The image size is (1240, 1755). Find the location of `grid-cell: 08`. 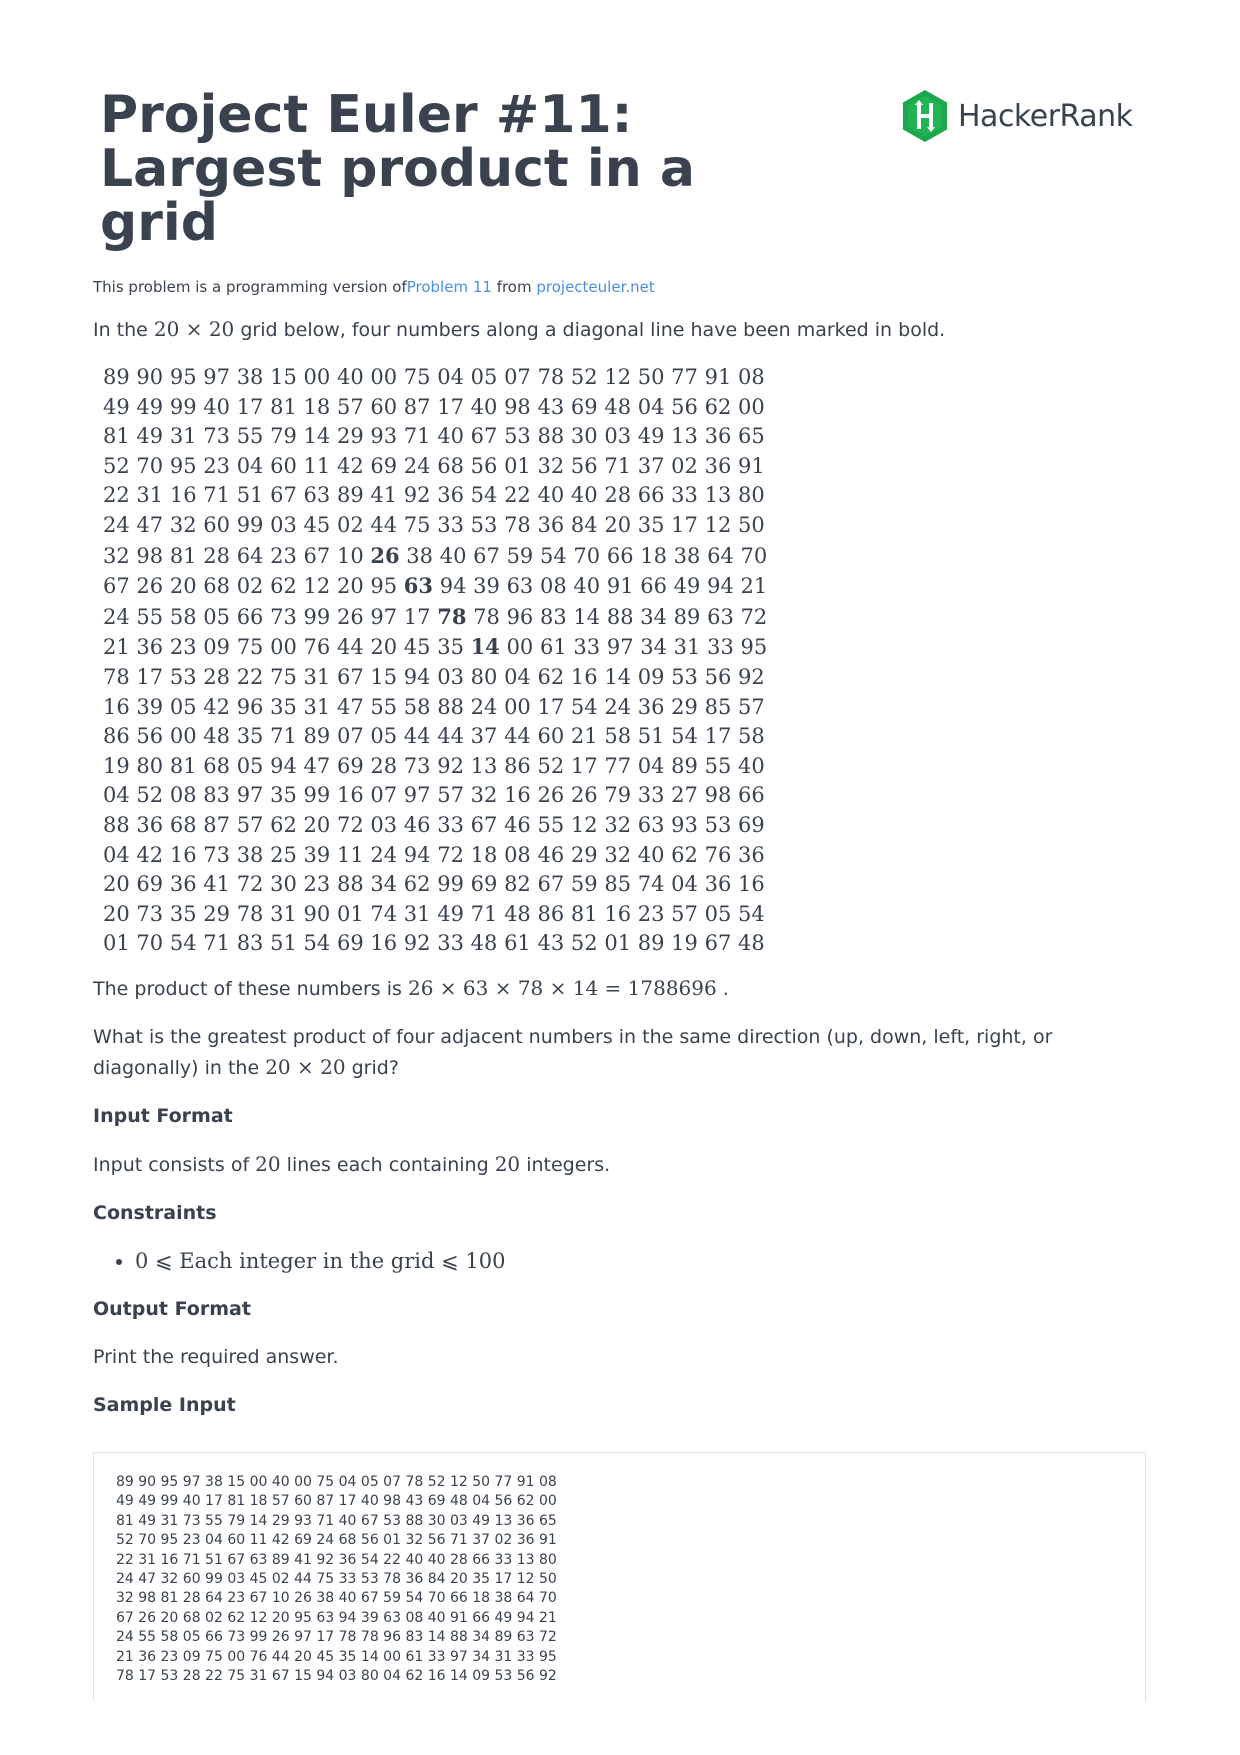

grid-cell: 08 is located at coordinates (751, 377).